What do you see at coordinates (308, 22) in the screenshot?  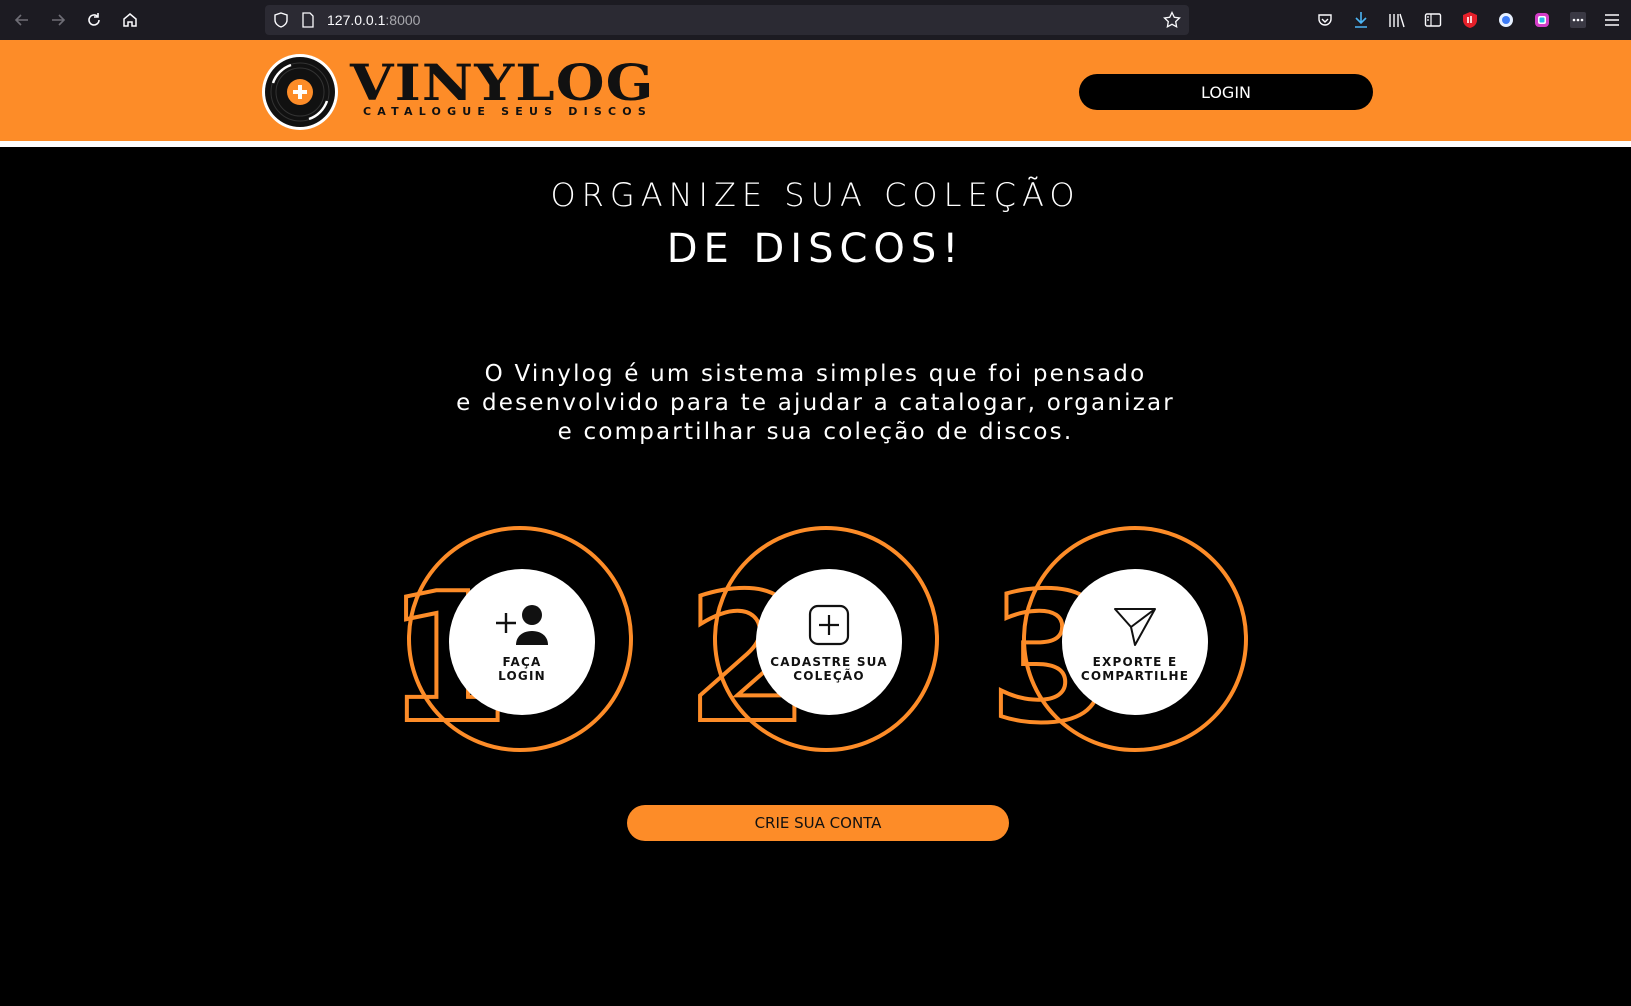 I see `page-icon` at bounding box center [308, 22].